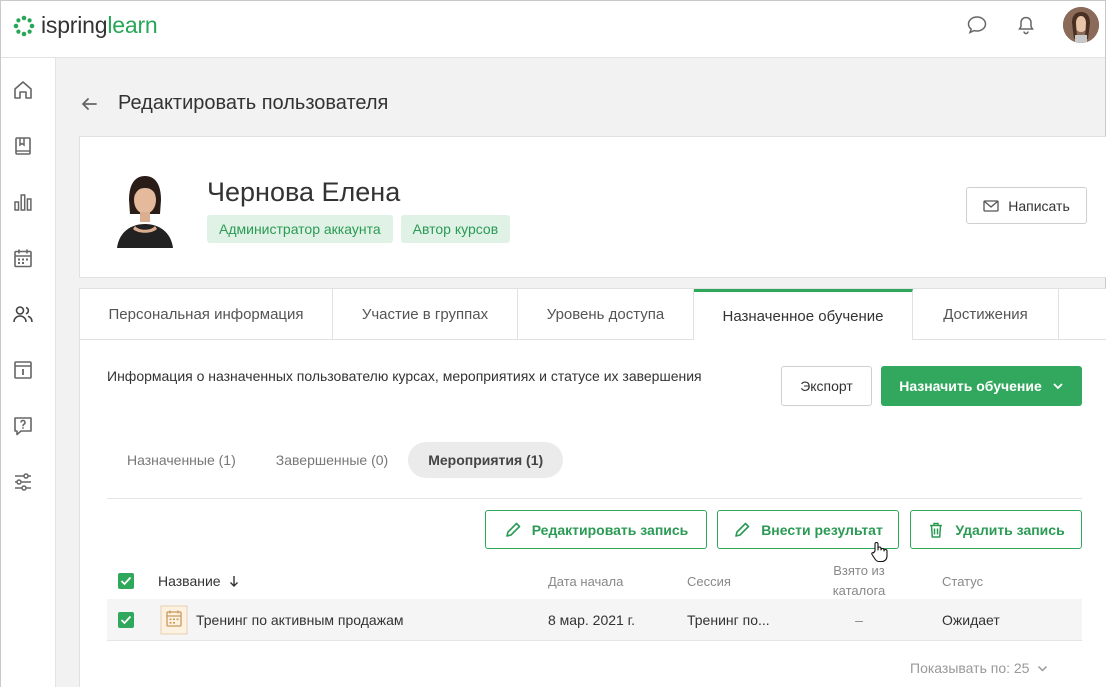 The image size is (1106, 687). What do you see at coordinates (826, 386) in the screenshot?
I see `export-button: Экспорт` at bounding box center [826, 386].